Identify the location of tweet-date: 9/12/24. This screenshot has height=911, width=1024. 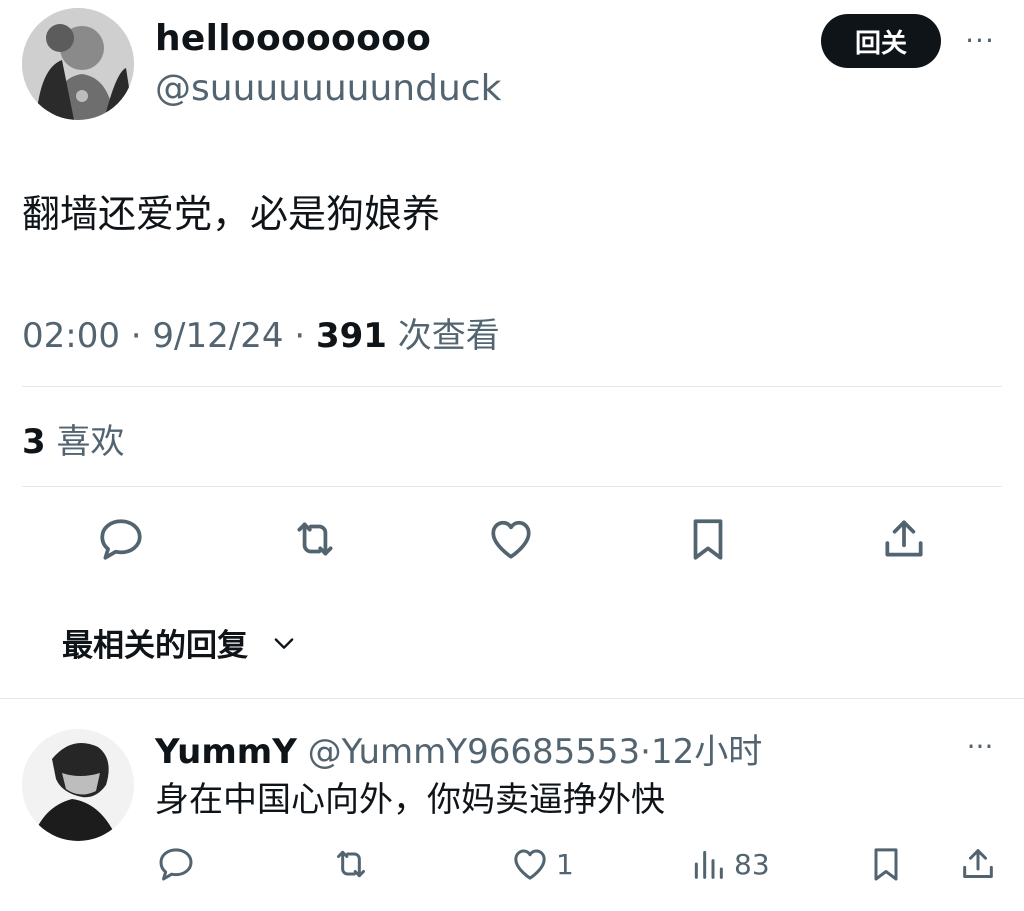
(217, 336).